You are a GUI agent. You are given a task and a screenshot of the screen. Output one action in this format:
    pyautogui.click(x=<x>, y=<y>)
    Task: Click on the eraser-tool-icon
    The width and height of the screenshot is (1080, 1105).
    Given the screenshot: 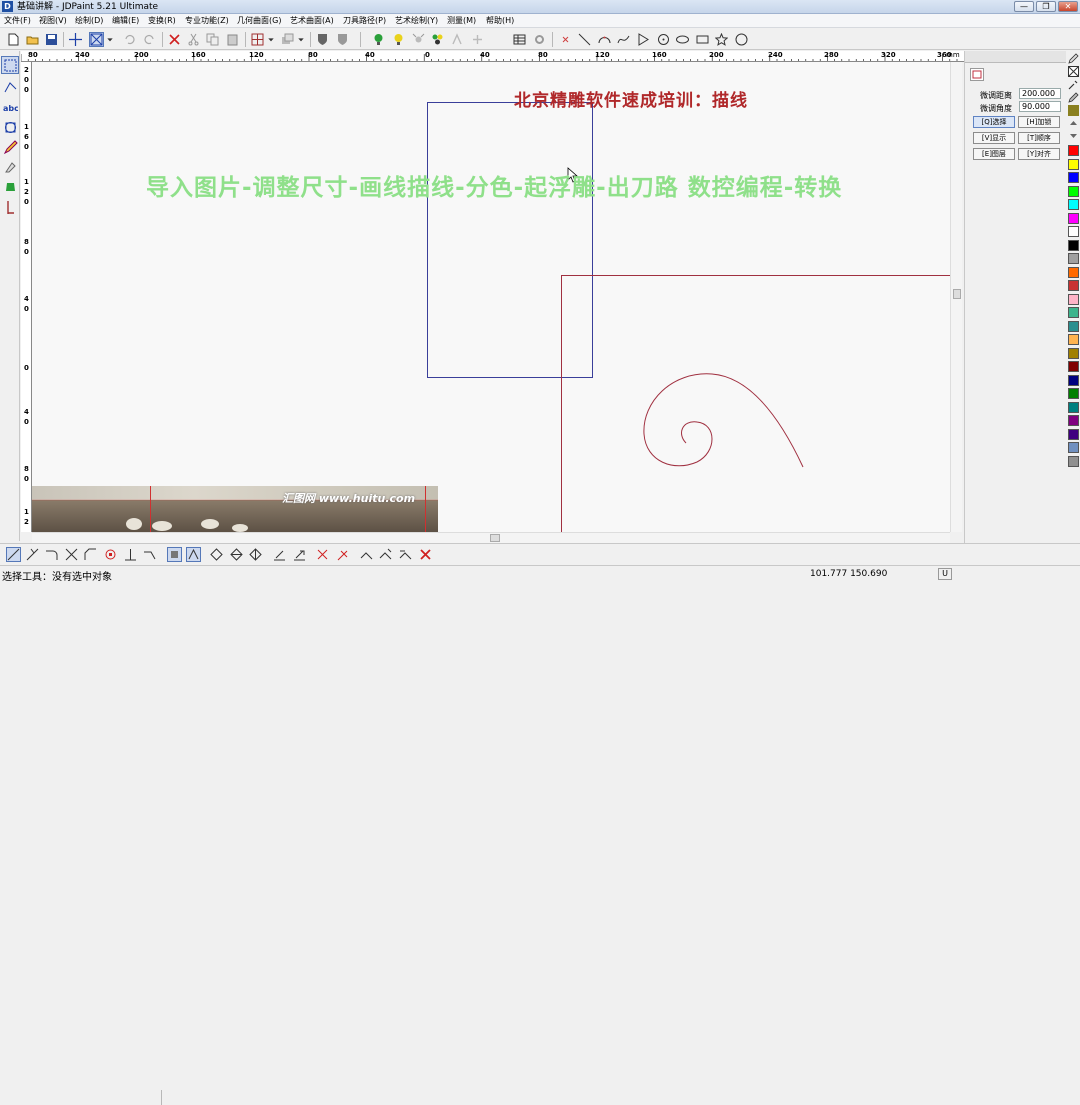 What is the action you would take?
    pyautogui.click(x=10, y=167)
    